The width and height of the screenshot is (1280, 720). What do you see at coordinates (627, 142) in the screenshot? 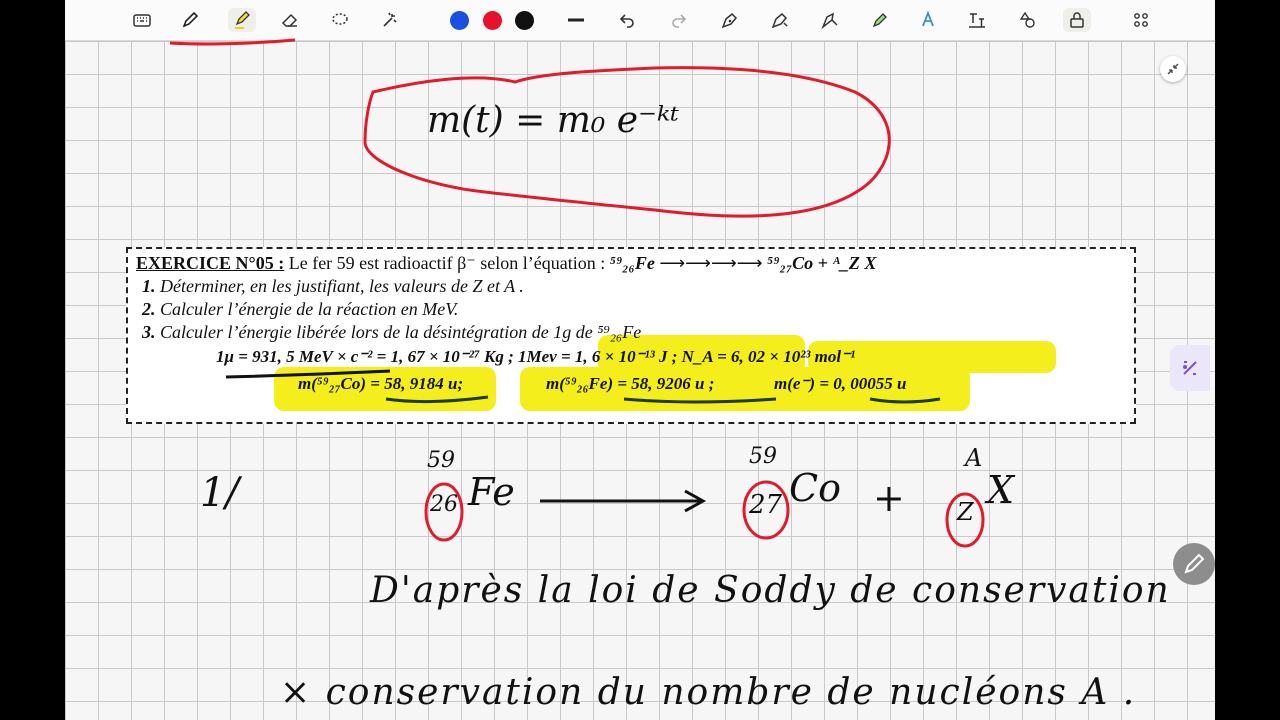
I see `formula-loop` at bounding box center [627, 142].